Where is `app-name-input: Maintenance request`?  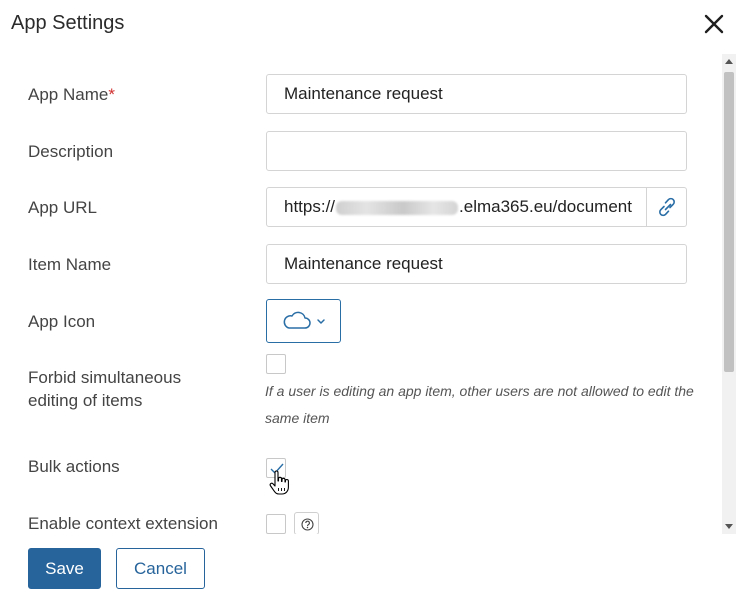 app-name-input: Maintenance request is located at coordinates (476, 94).